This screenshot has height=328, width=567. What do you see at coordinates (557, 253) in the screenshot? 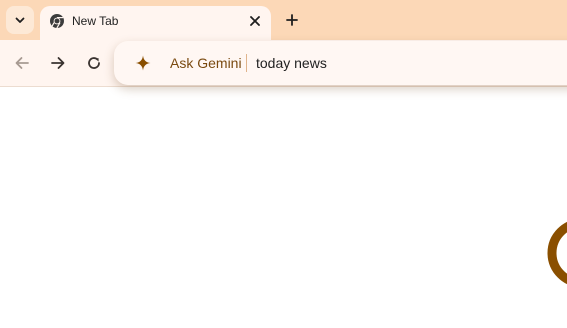
I see `loading-ring` at bounding box center [557, 253].